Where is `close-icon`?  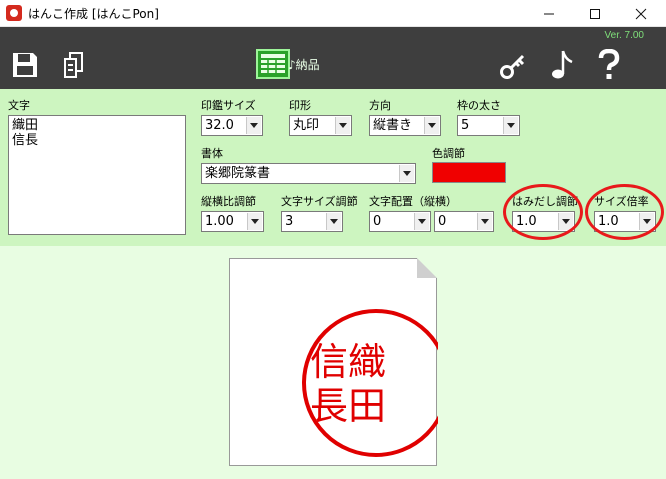 close-icon is located at coordinates (641, 13).